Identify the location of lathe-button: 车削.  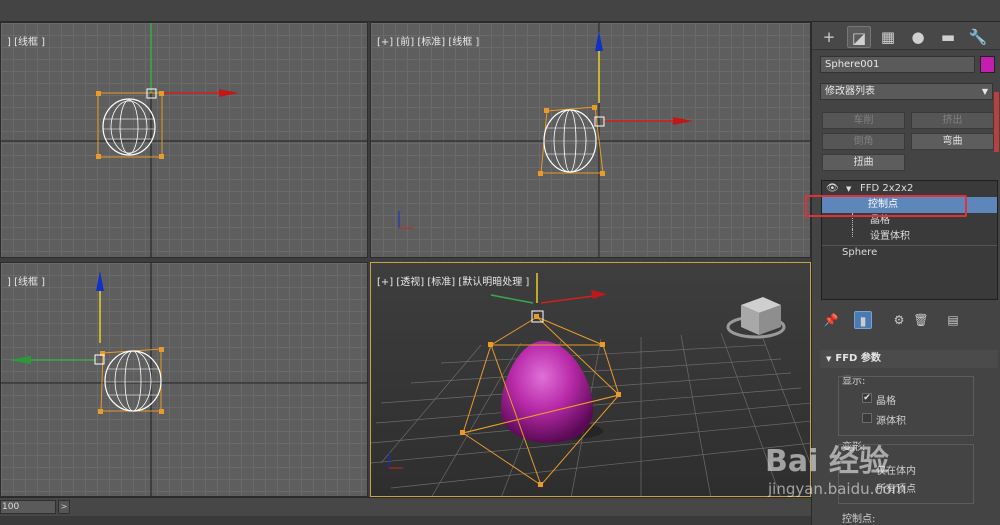
(863, 120).